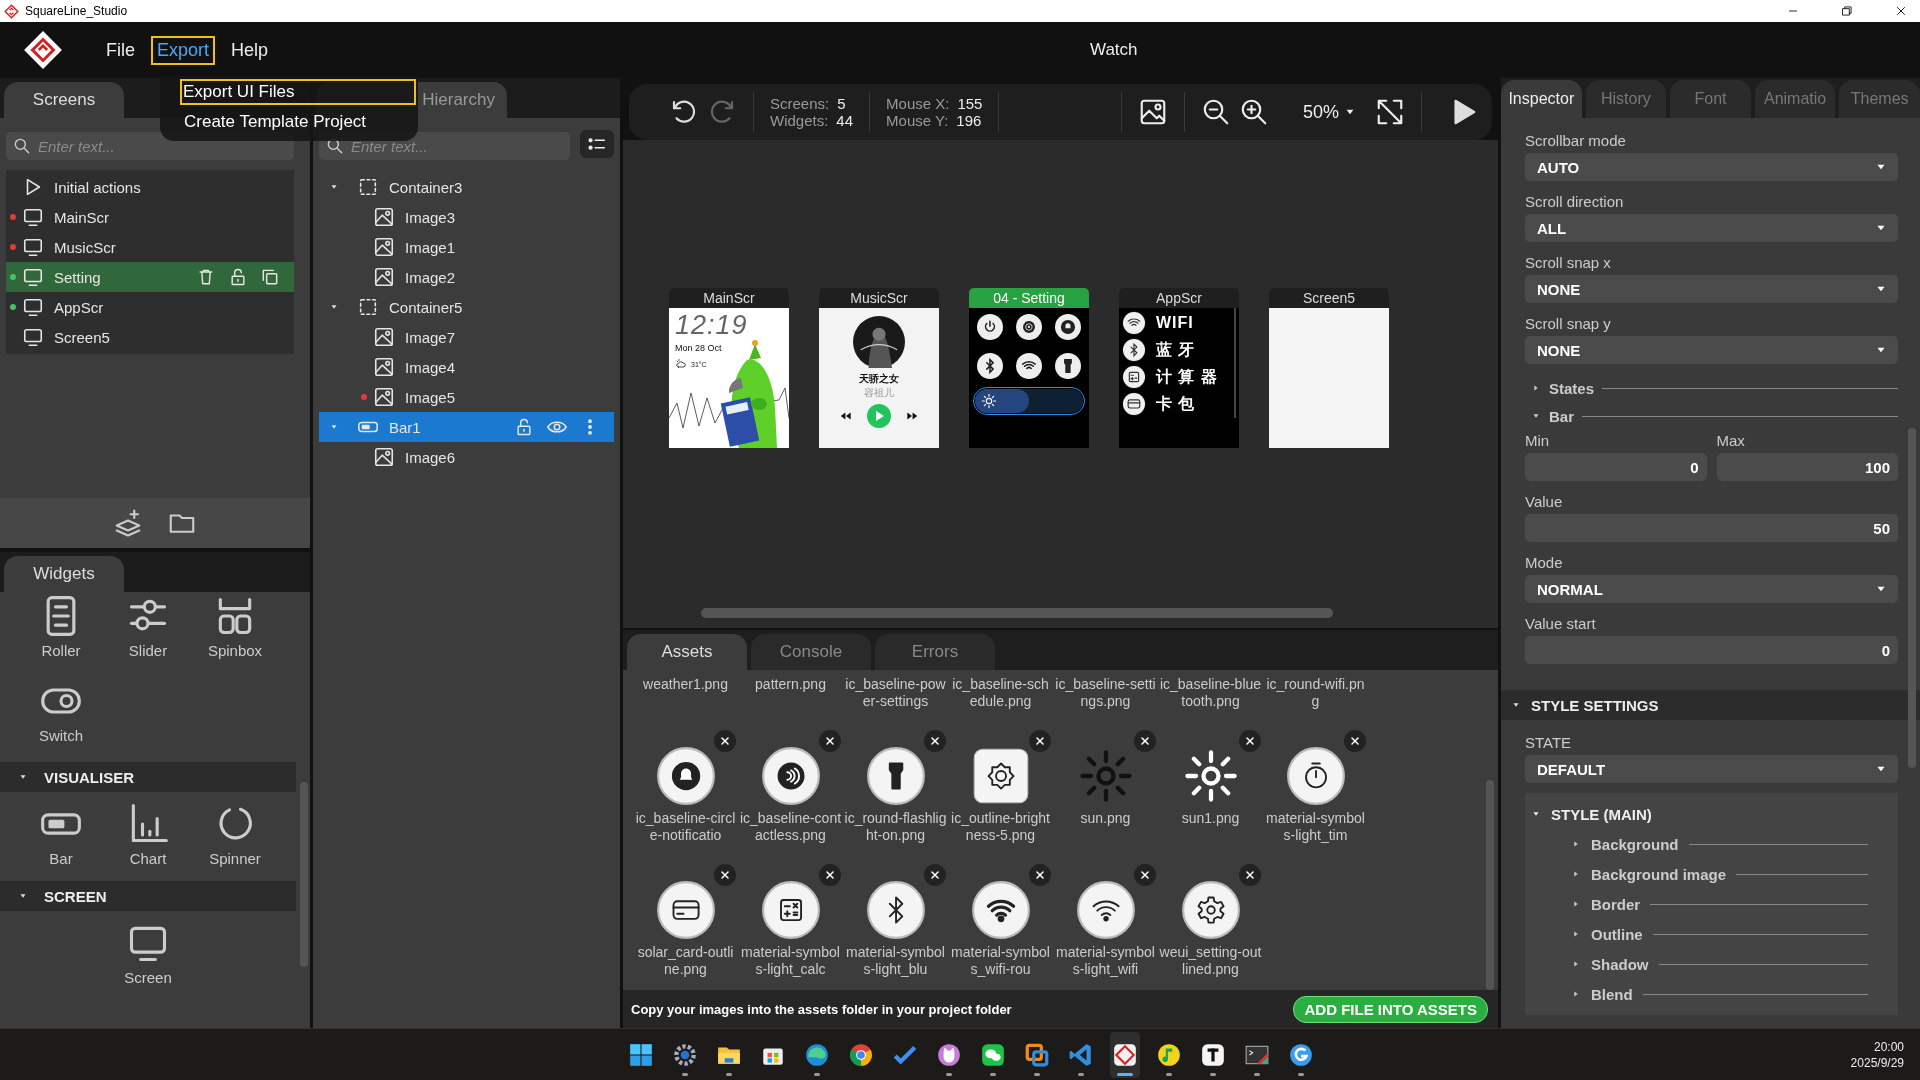 This screenshot has width=1920, height=1080. What do you see at coordinates (250, 50) in the screenshot?
I see `menu-item: Help` at bounding box center [250, 50].